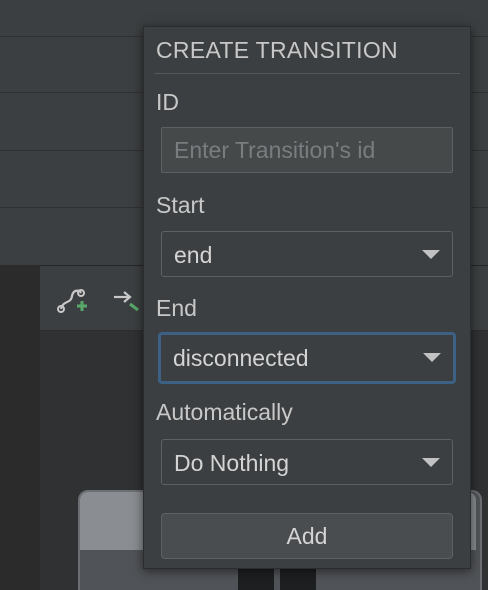 This screenshot has width=488, height=590. Describe the element at coordinates (193, 255) in the screenshot. I see `start-select-value: end` at that location.